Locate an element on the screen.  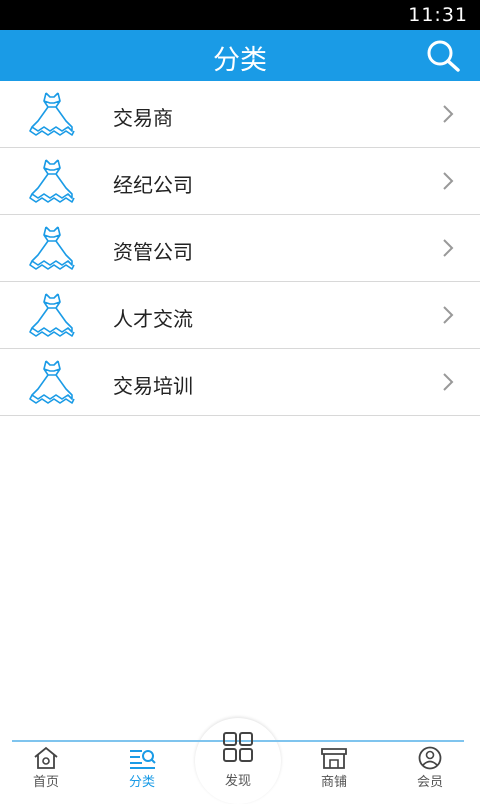
grid-icon is located at coordinates (238, 747).